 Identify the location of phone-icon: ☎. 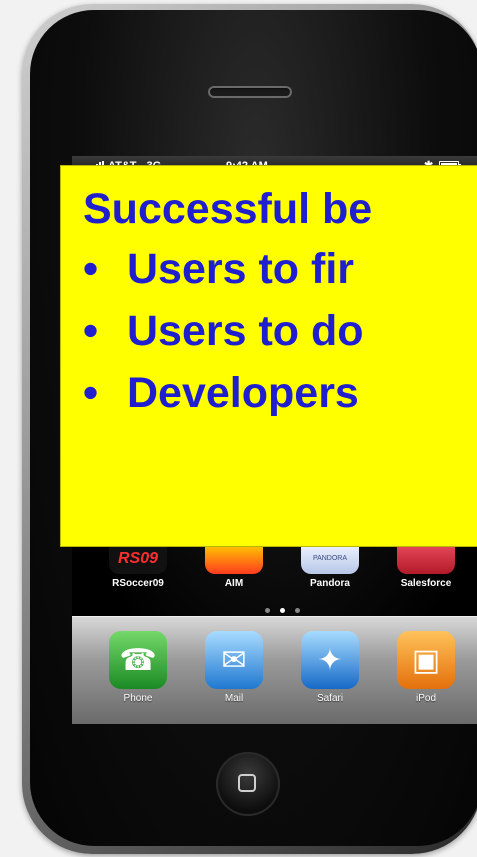
(138, 660).